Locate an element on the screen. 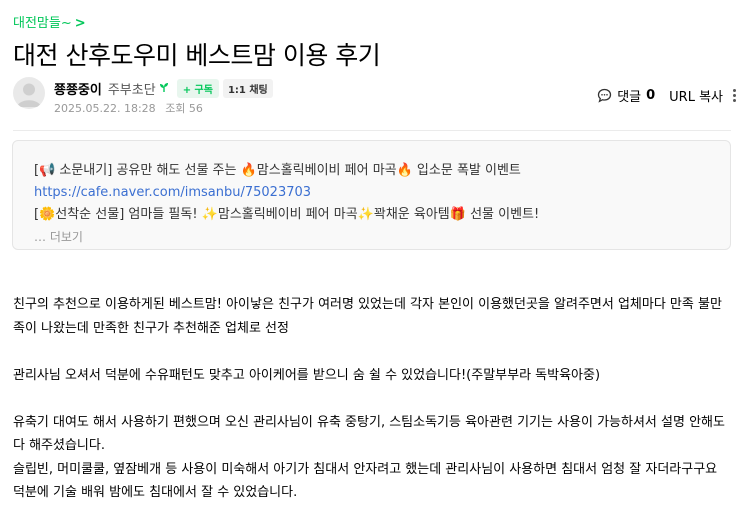  notice-link: https://cafe.naver.com/imsanbu/75023703 is located at coordinates (371, 193).